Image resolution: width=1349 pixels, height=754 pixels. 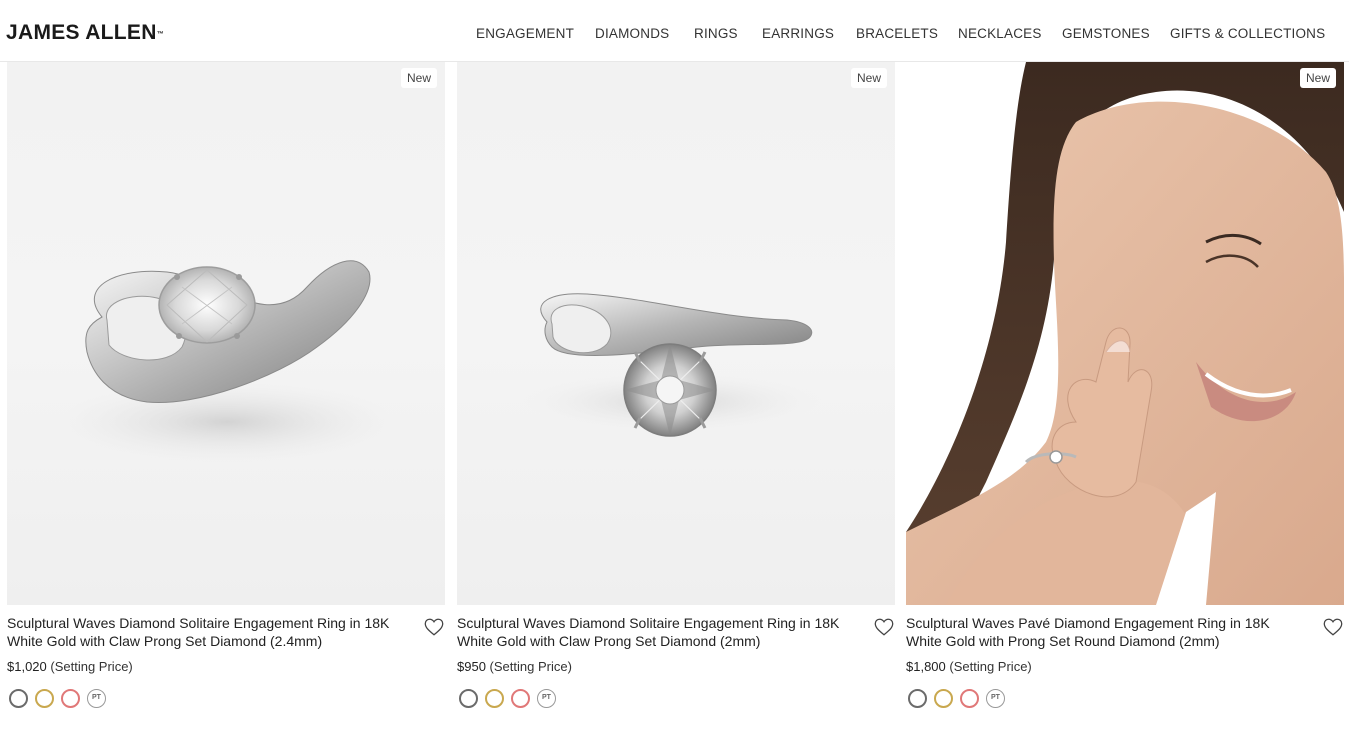 What do you see at coordinates (227, 361) in the screenshot?
I see `oval-diamond-ring-image` at bounding box center [227, 361].